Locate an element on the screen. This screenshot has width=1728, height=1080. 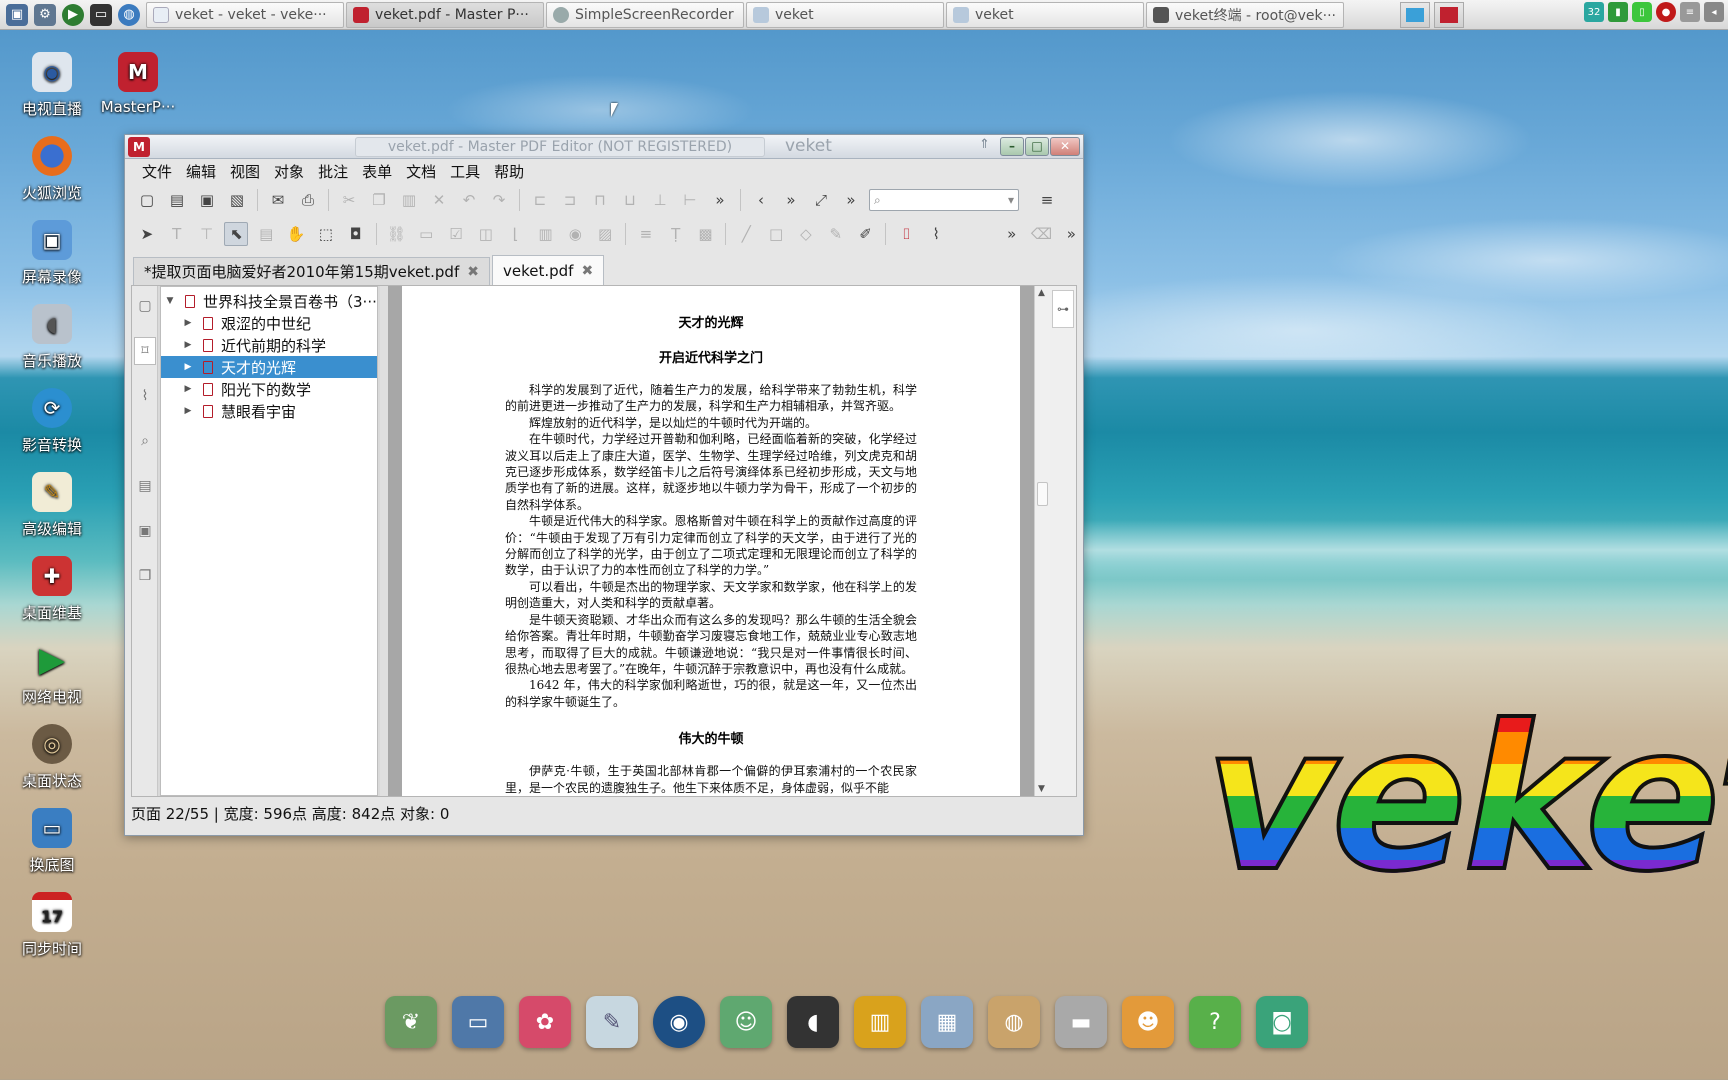
desktop-icon-firefox: 火狐浏览 is located at coordinates (52, 169).